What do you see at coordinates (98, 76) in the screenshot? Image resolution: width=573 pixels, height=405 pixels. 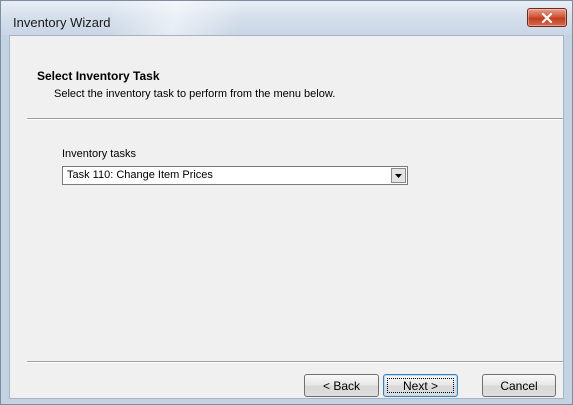 I see `page-title: Select Inventory Task` at bounding box center [98, 76].